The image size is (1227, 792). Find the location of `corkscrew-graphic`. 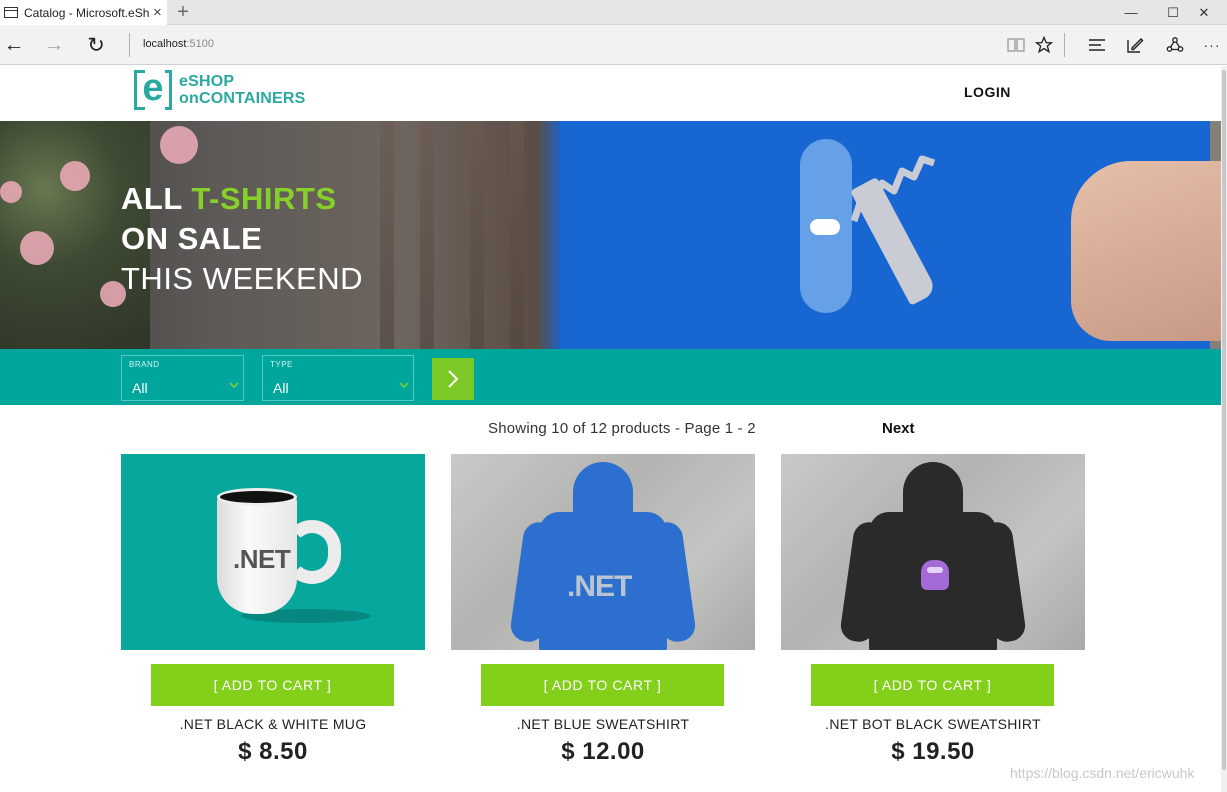

corkscrew-graphic is located at coordinates (893, 189).